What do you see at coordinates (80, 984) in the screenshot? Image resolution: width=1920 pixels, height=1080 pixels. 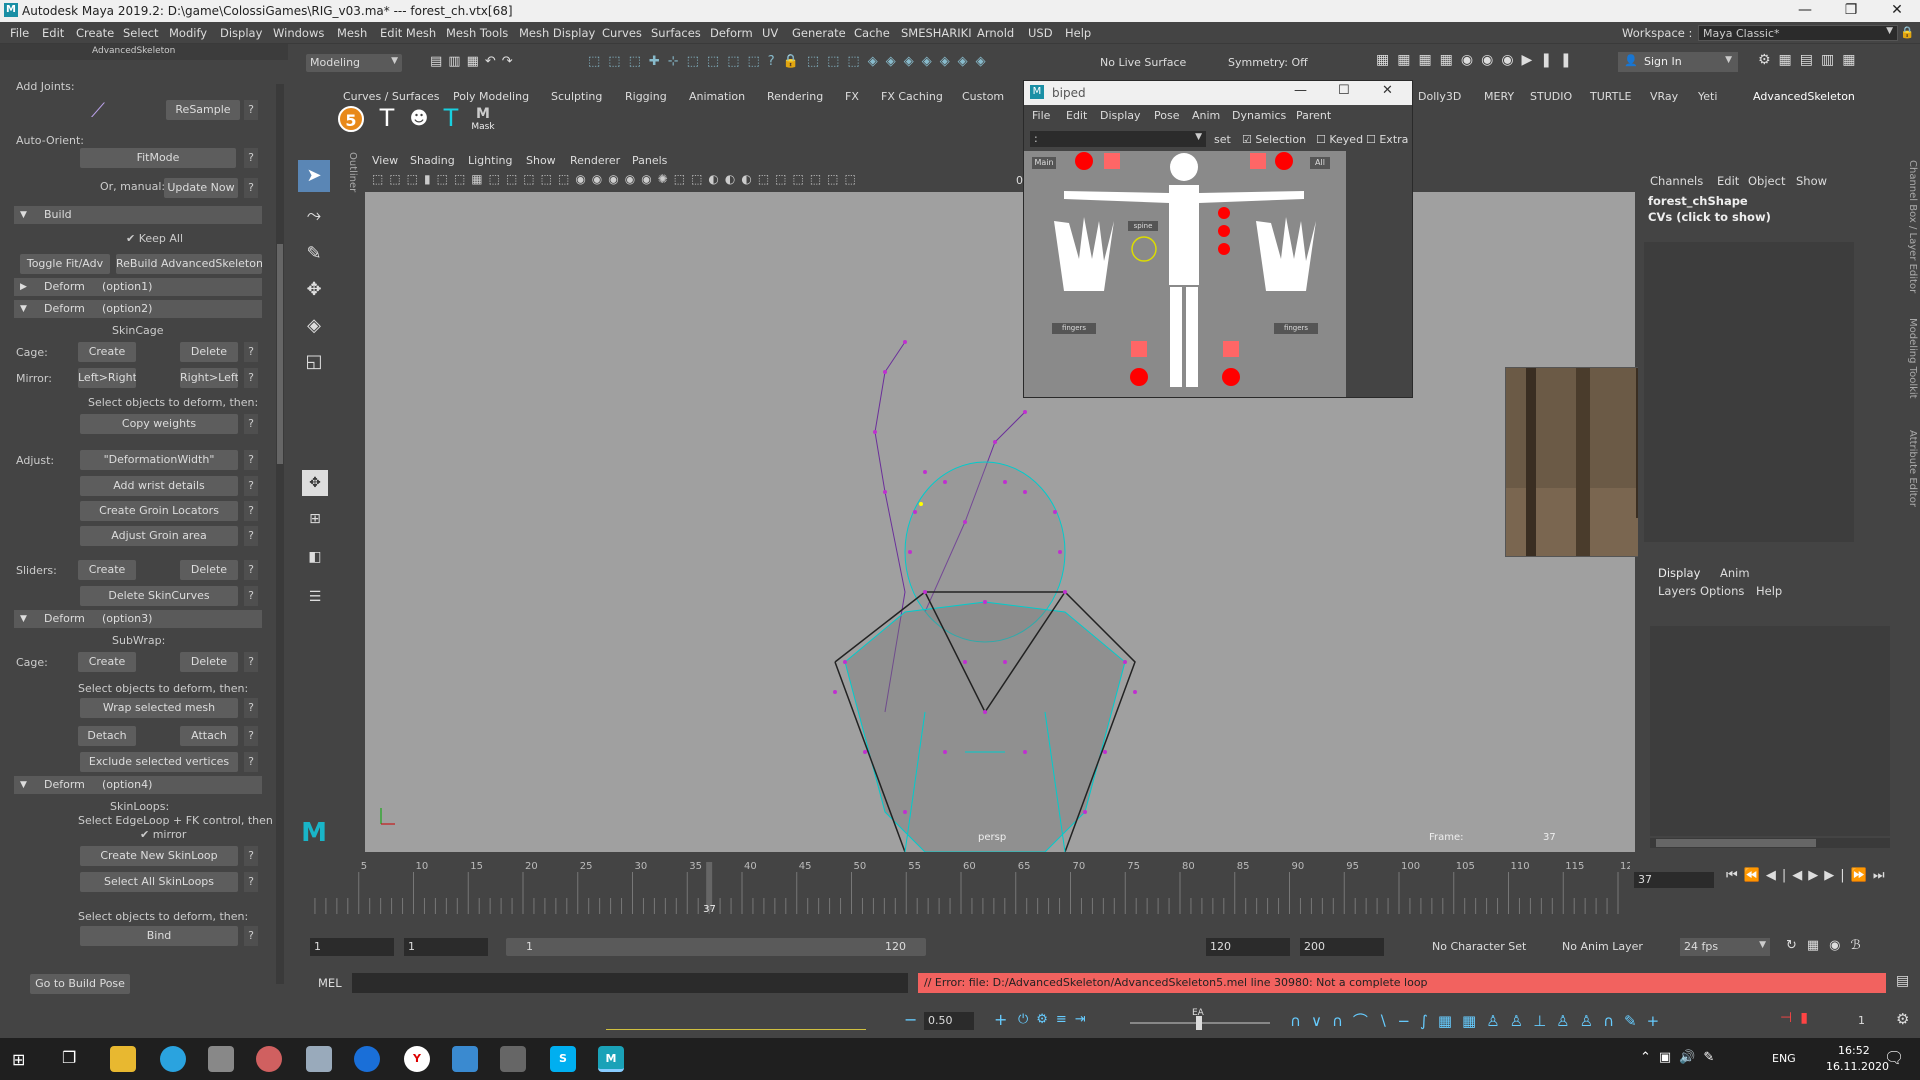 I see `go-to-build-pose-button: Go to Build Pose` at bounding box center [80, 984].